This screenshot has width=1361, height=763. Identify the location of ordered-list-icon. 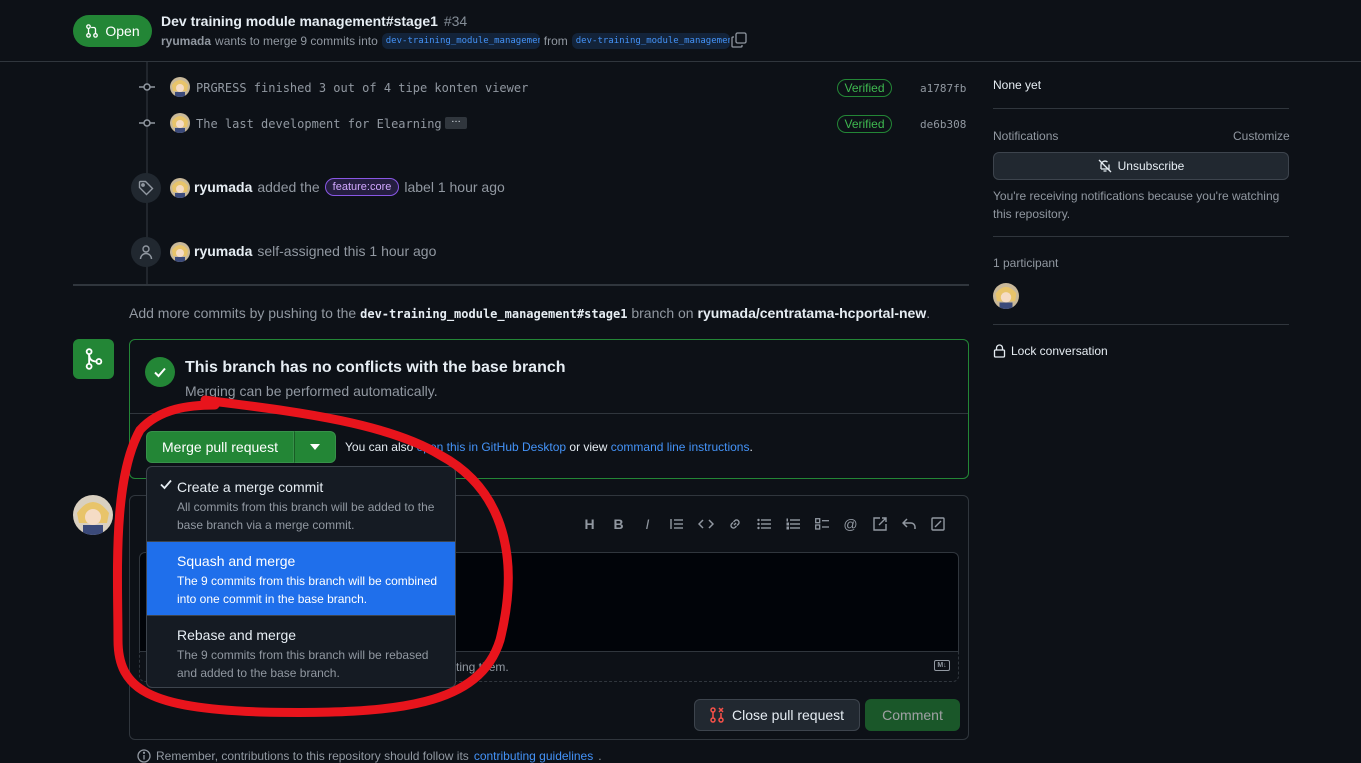
(792, 524).